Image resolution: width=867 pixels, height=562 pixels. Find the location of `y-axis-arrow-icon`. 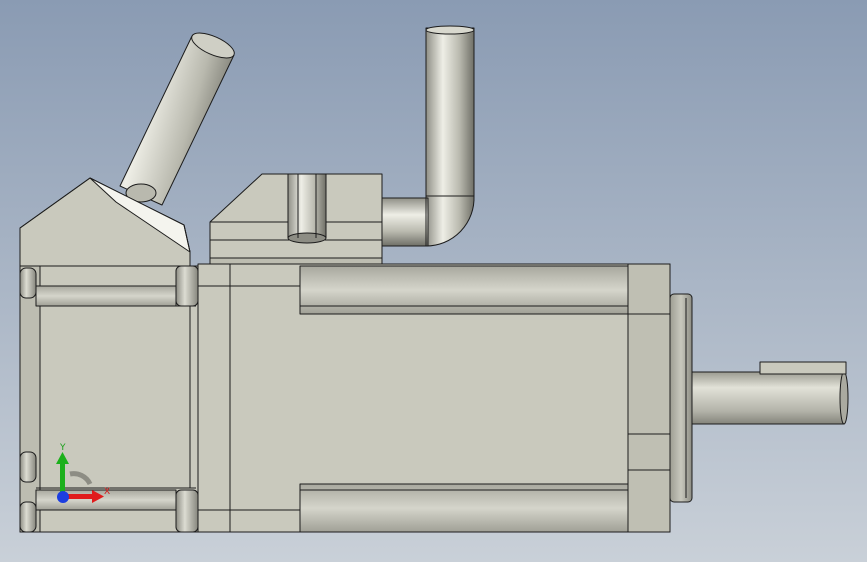

y-axis-arrow-icon is located at coordinates (62, 479).